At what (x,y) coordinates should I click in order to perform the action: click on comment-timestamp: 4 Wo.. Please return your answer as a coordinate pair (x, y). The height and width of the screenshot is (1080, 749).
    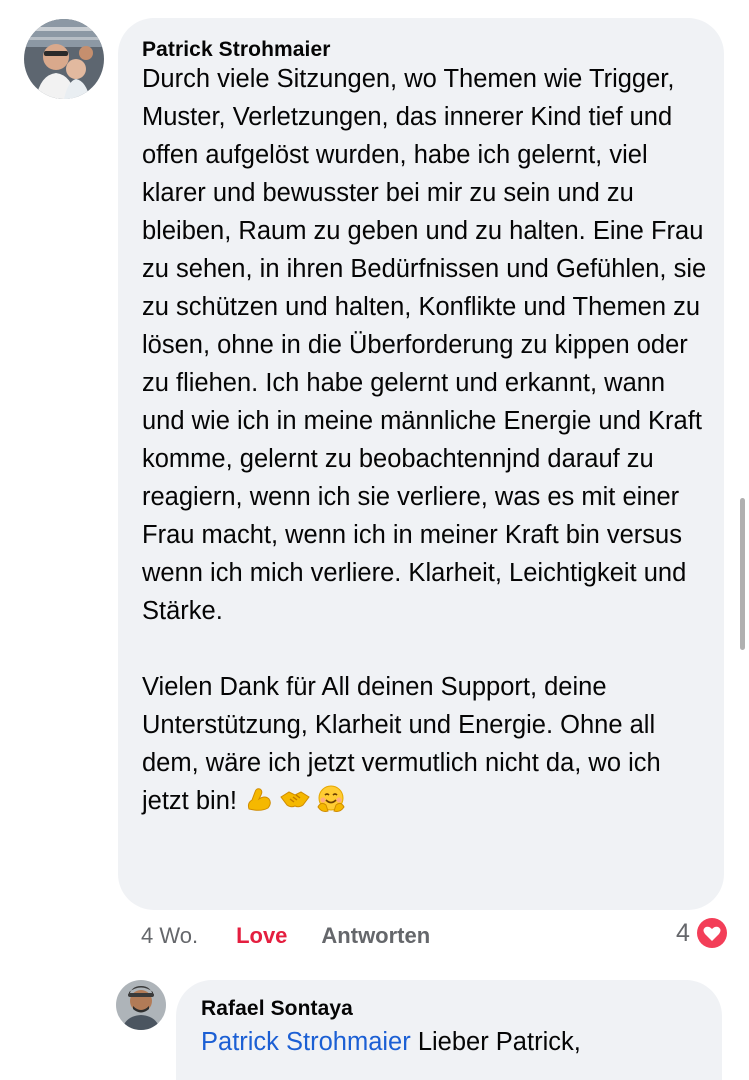
    Looking at the image, I should click on (169, 936).